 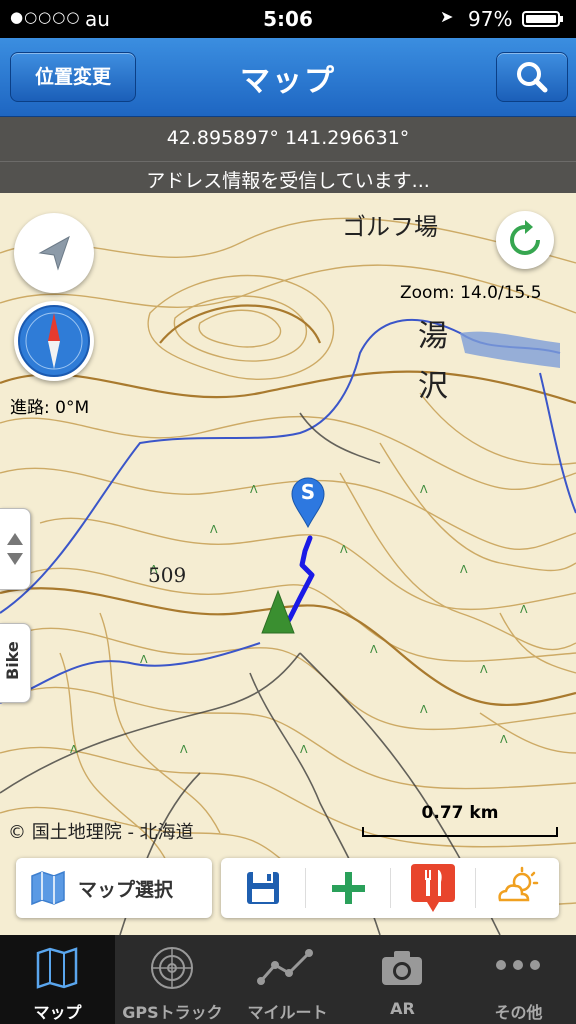 I want to click on add-point-button, so click(x=348, y=888).